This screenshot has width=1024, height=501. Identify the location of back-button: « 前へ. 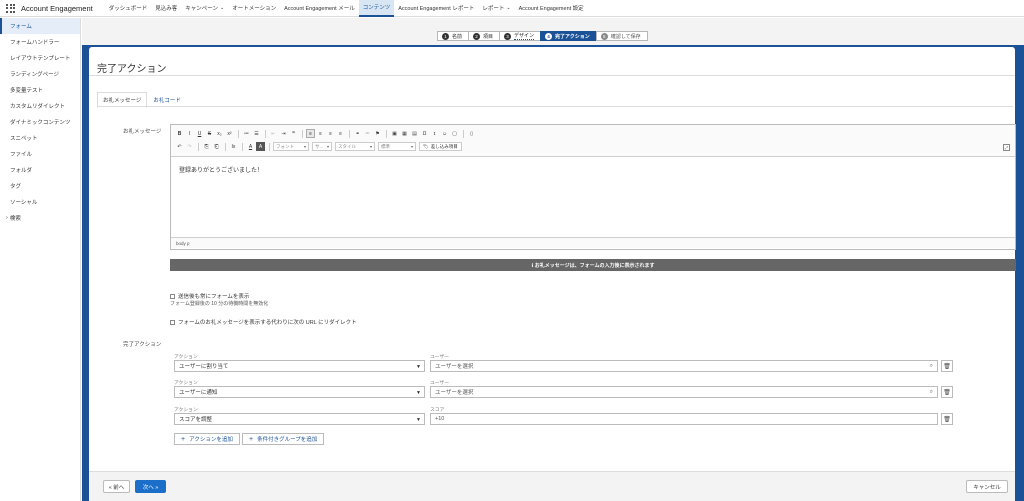
(116, 486).